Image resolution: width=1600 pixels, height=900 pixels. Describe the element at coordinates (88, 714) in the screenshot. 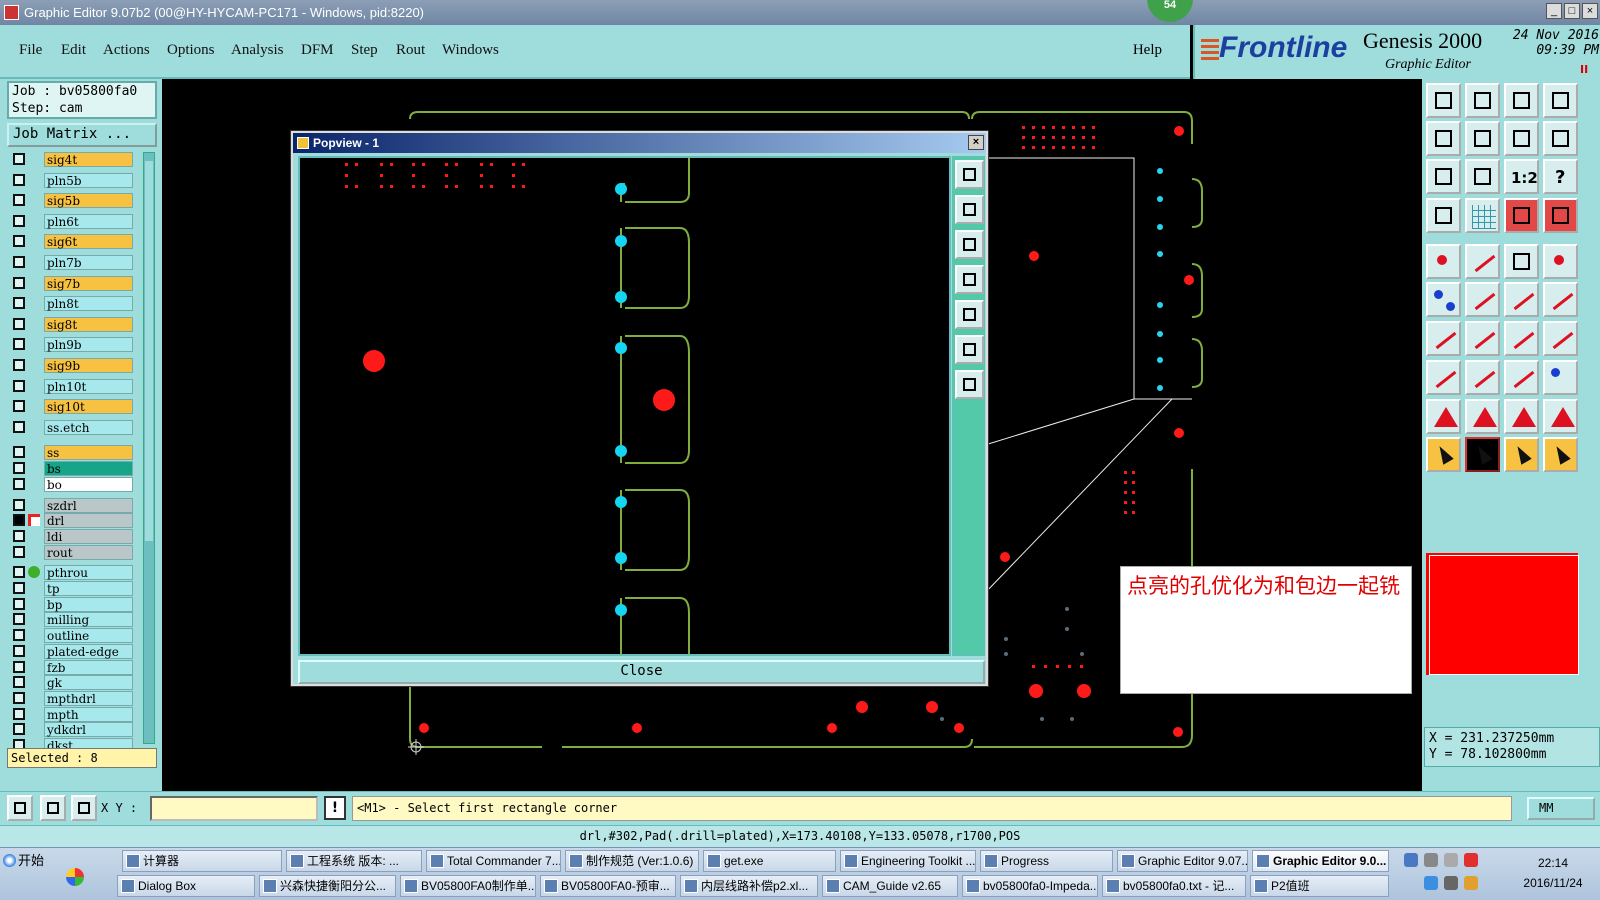

I see `layer-name: mpth` at that location.